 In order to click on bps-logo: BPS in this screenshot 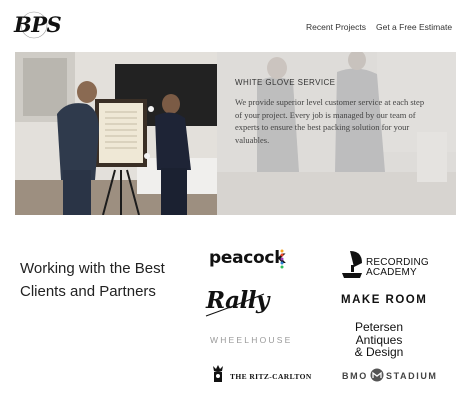, I will do `click(38, 25)`.